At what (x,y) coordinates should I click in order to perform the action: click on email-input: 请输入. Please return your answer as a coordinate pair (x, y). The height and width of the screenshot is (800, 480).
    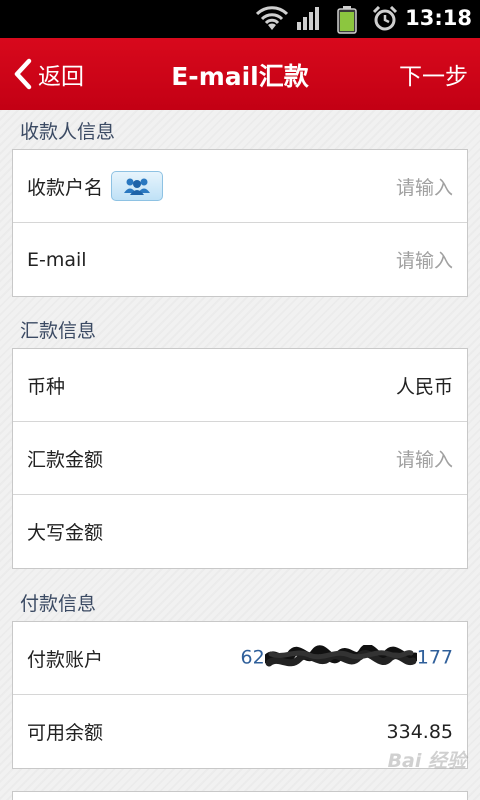
    Looking at the image, I should click on (424, 259).